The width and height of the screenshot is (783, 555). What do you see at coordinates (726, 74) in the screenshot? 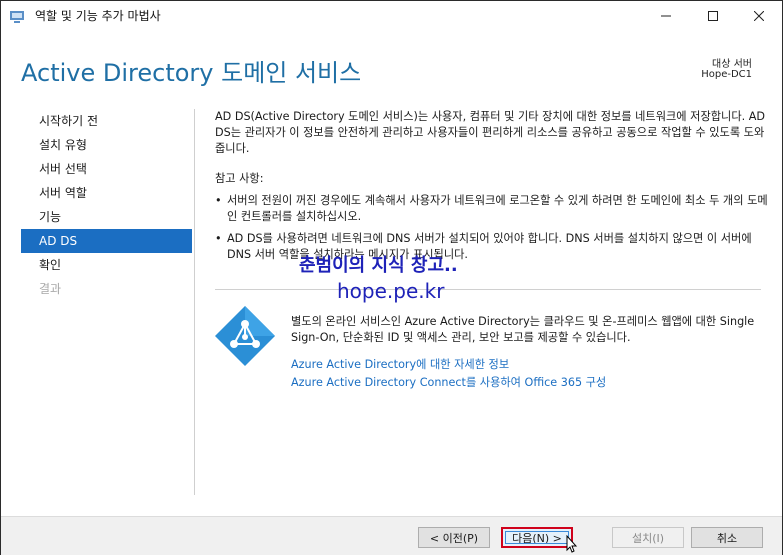
I see `target-server-name: Hope-DC1` at bounding box center [726, 74].